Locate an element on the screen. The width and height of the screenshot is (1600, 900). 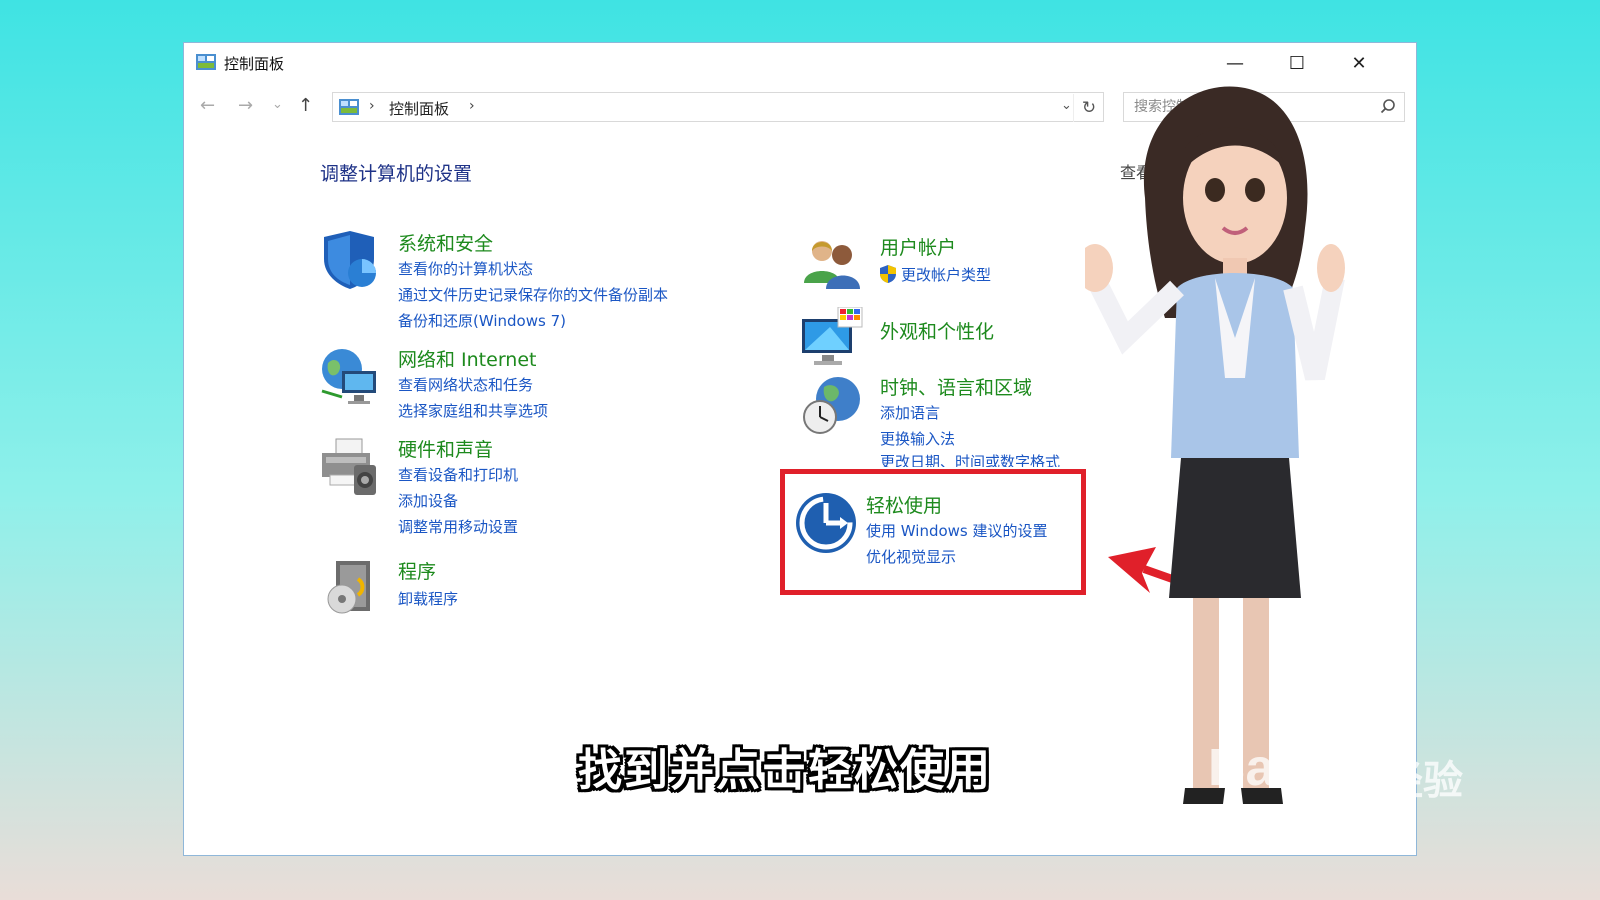
maximize-button: ☐ is located at coordinates (1297, 63).